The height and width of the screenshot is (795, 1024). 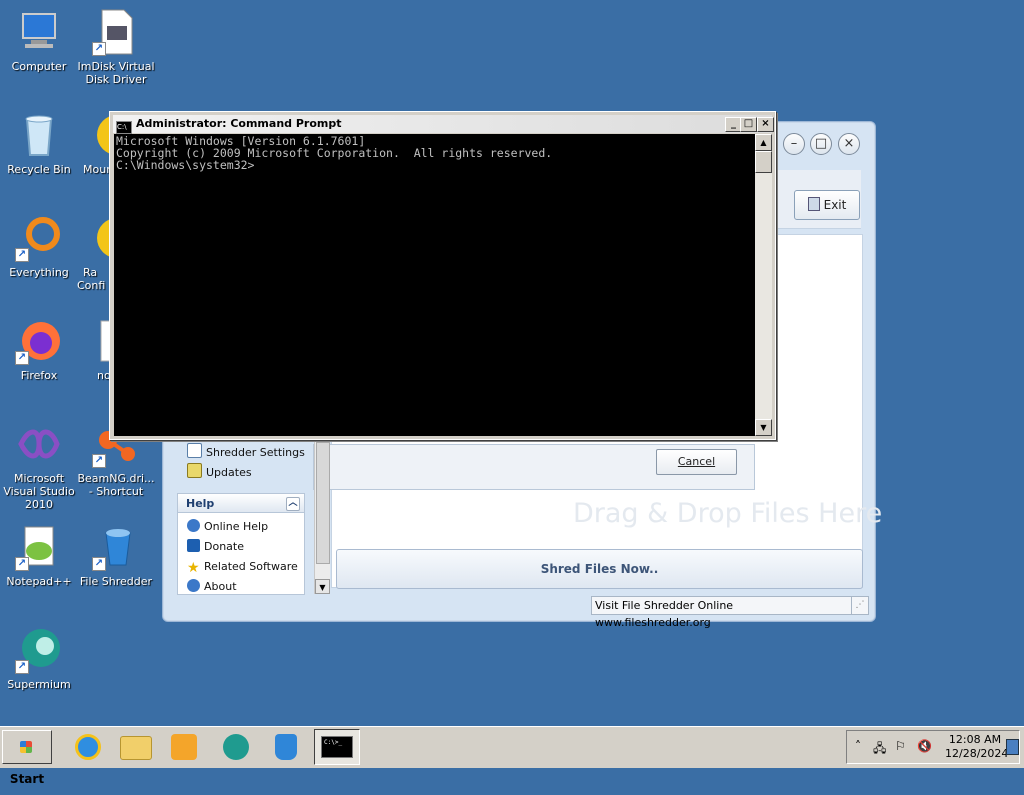 I want to click on desktop-icon-label: Computer, so click(x=39, y=66).